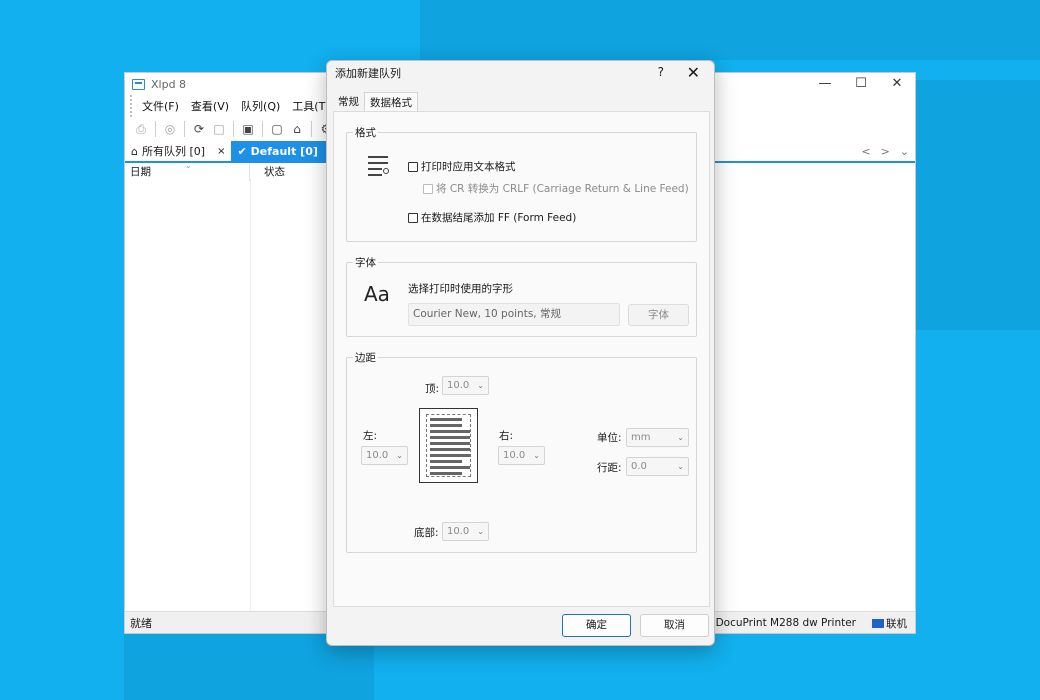 This screenshot has height=700, width=1040. Describe the element at coordinates (348, 102) in the screenshot. I see `tab-general: 常规` at that location.